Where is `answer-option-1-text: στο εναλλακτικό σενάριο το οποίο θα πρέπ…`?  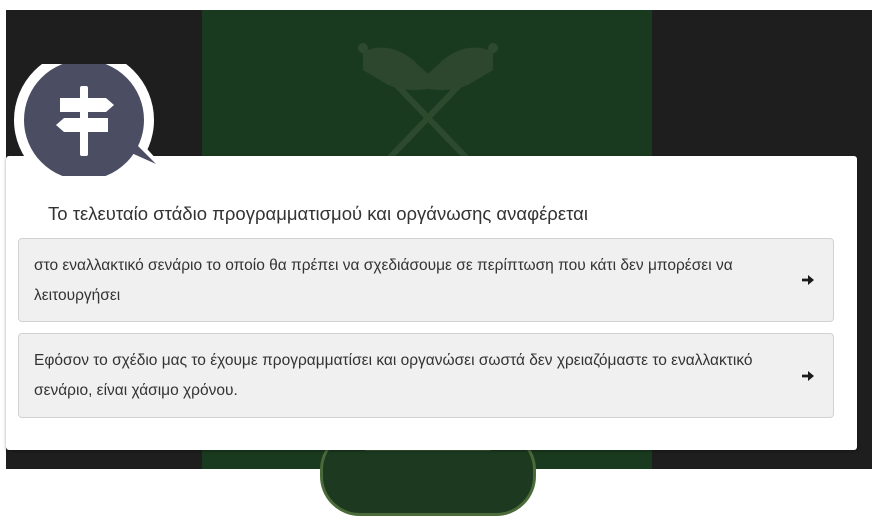
answer-option-1-text: στο εναλλακτικό σενάριο το οποίο θα πρέπ… is located at coordinates (383, 280).